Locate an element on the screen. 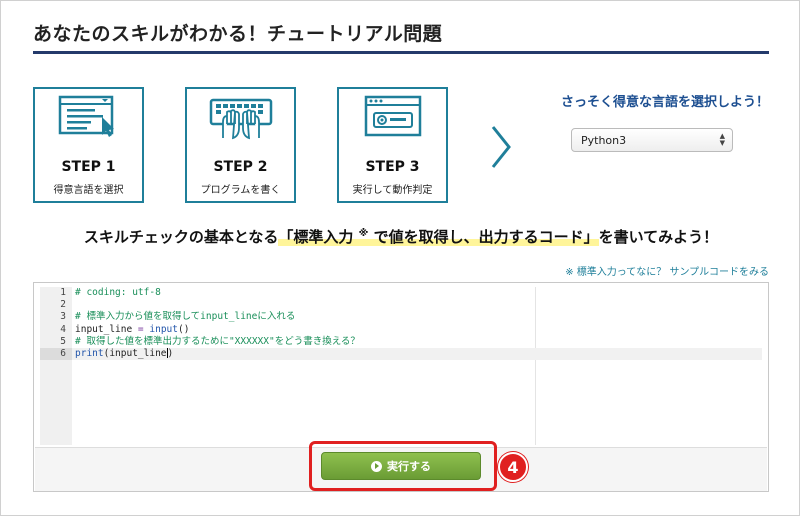 Image resolution: width=800 pixels, height=516 pixels. step-3-card: STEP 3 実行して動作判定 is located at coordinates (392, 145).